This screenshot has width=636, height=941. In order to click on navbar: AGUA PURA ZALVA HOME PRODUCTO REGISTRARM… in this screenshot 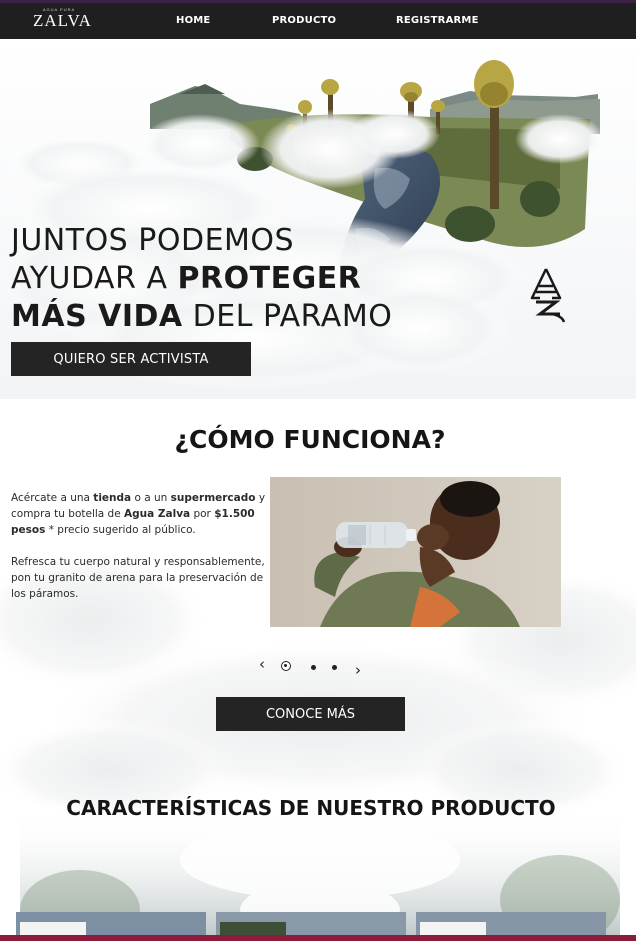, I will do `click(318, 21)`.